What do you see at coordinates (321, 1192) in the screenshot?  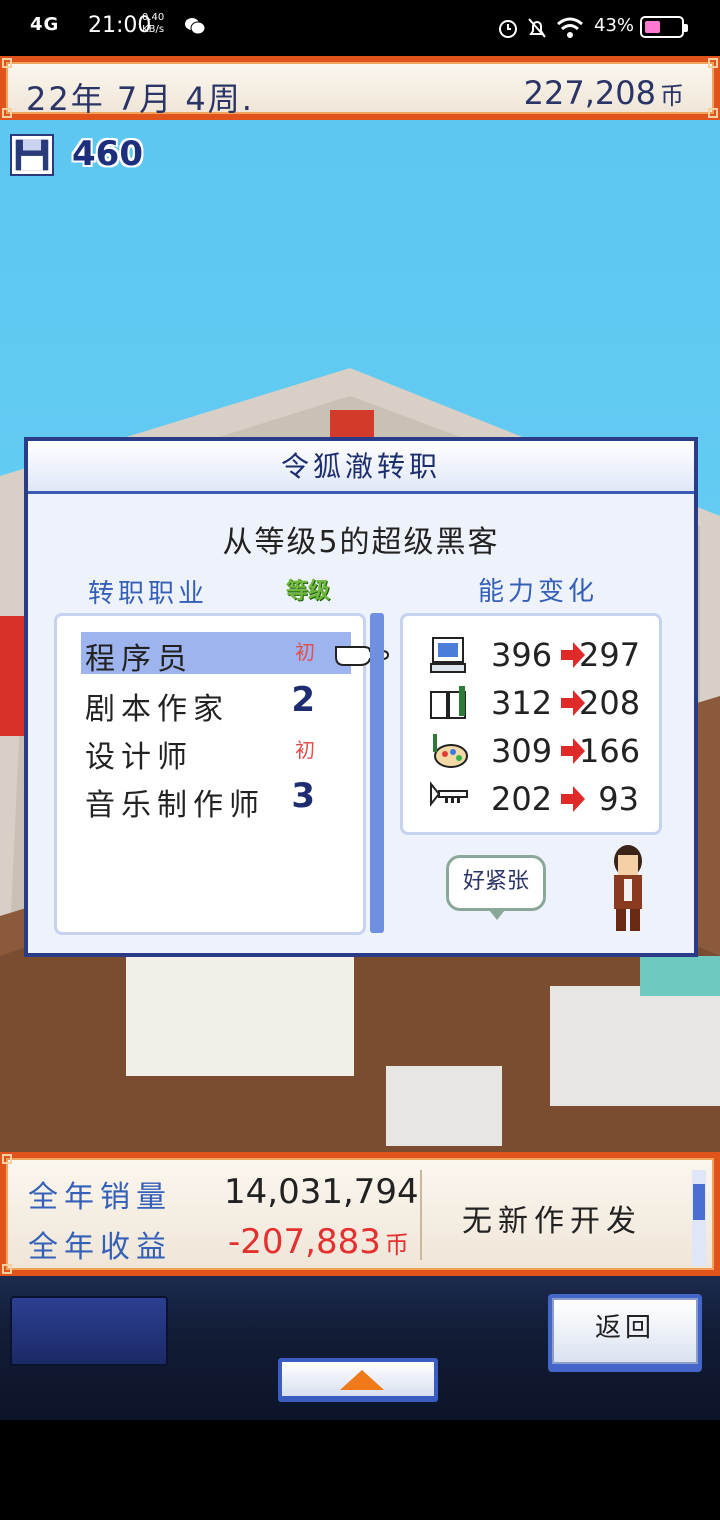 I see `annual-sales-value: 14,031,794` at bounding box center [321, 1192].